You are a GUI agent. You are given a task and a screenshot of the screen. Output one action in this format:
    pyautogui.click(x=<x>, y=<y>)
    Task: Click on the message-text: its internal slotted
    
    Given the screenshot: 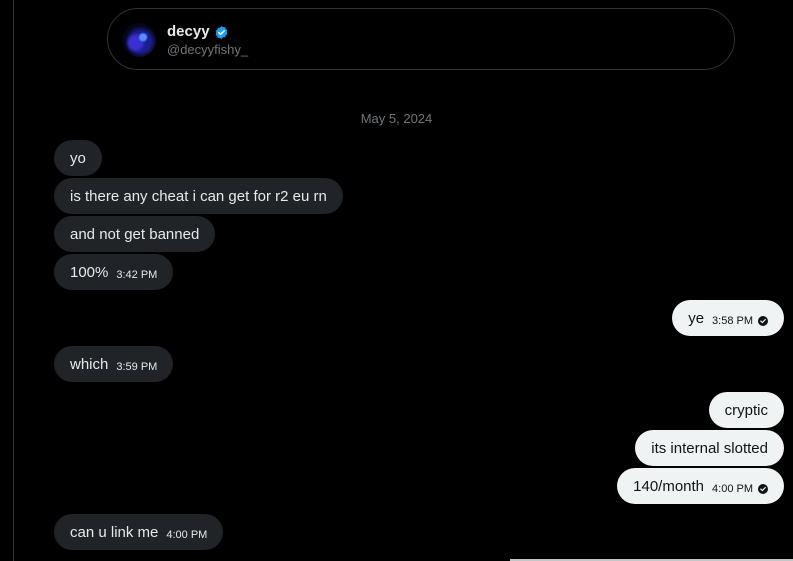 What is the action you would take?
    pyautogui.click(x=709, y=448)
    